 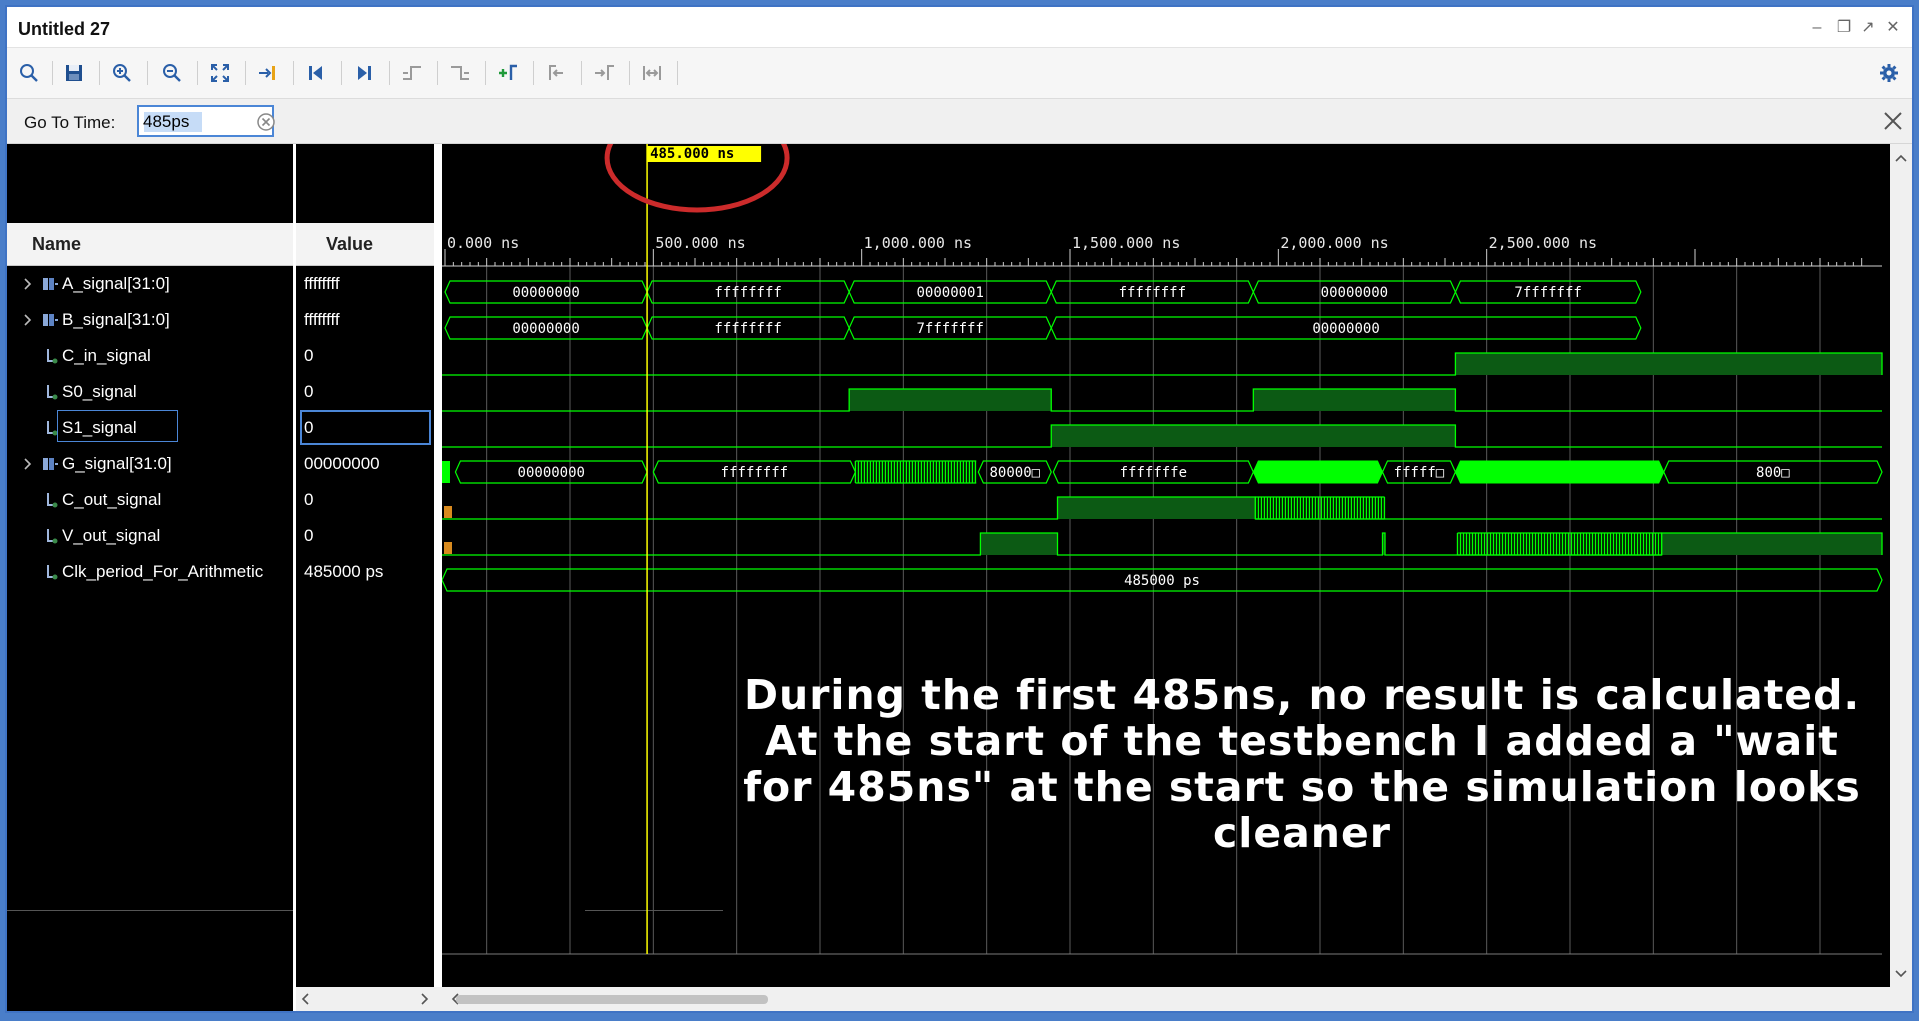 What do you see at coordinates (342, 463) in the screenshot?
I see `signal-value: 00000000` at bounding box center [342, 463].